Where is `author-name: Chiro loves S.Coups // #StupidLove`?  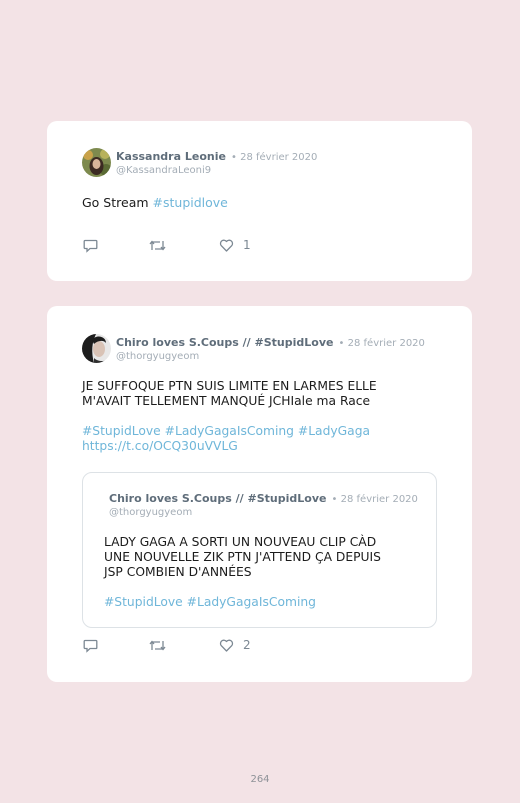
author-name: Chiro loves S.Coups // #StupidLove is located at coordinates (224, 342).